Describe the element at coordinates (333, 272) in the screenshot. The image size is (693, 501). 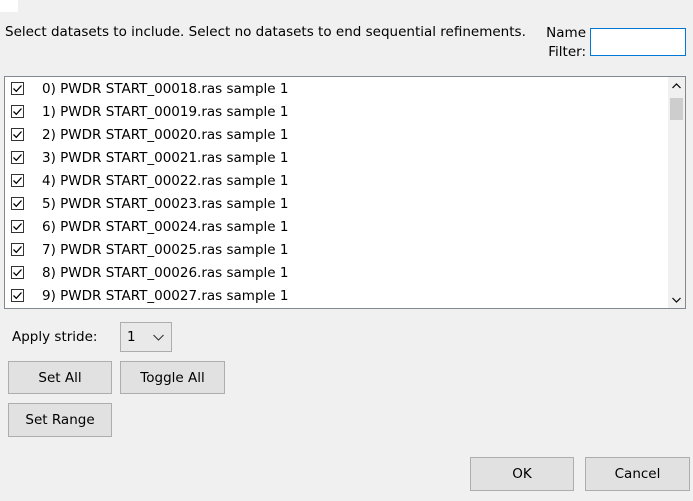
I see `dataset-row: 8) PWDR START_00026.ras sample 1` at that location.